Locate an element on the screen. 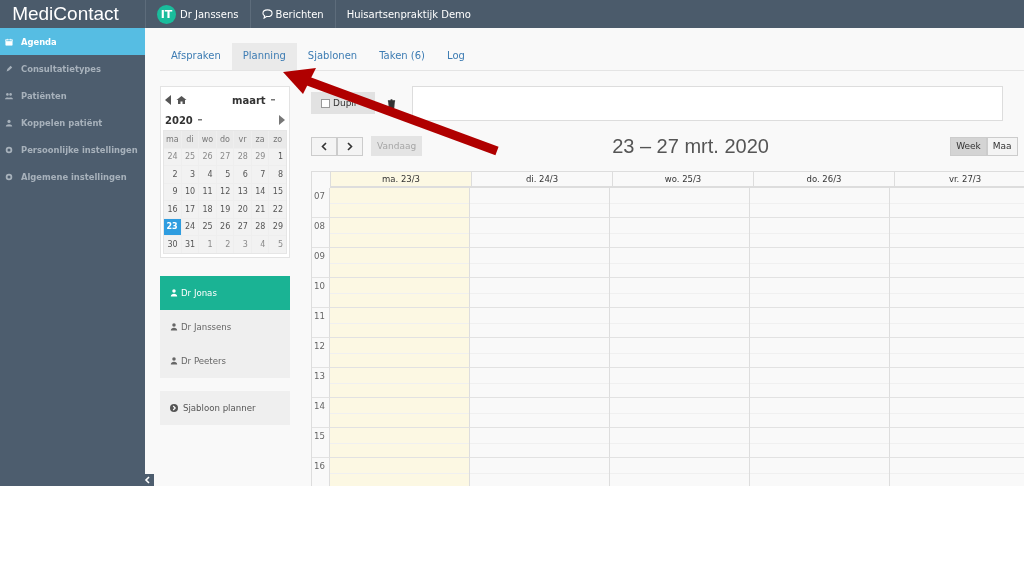 The width and height of the screenshot is (1024, 576). day-header: wo. 25/3 is located at coordinates (683, 180).